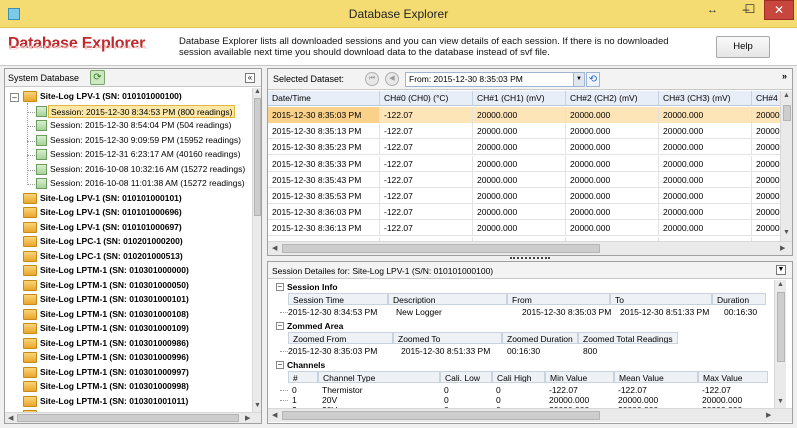 This screenshot has width=797, height=428. Describe the element at coordinates (324, 98) in the screenshot. I see `grid-column-header: Date/Time` at that location.